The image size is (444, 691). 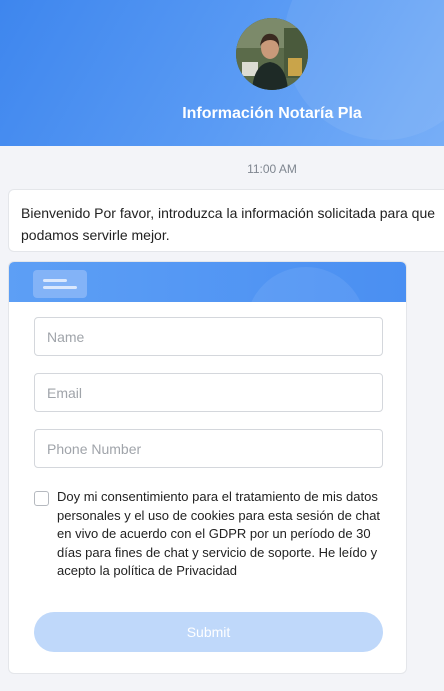 I want to click on form-header-decoration, so click(x=306, y=284).